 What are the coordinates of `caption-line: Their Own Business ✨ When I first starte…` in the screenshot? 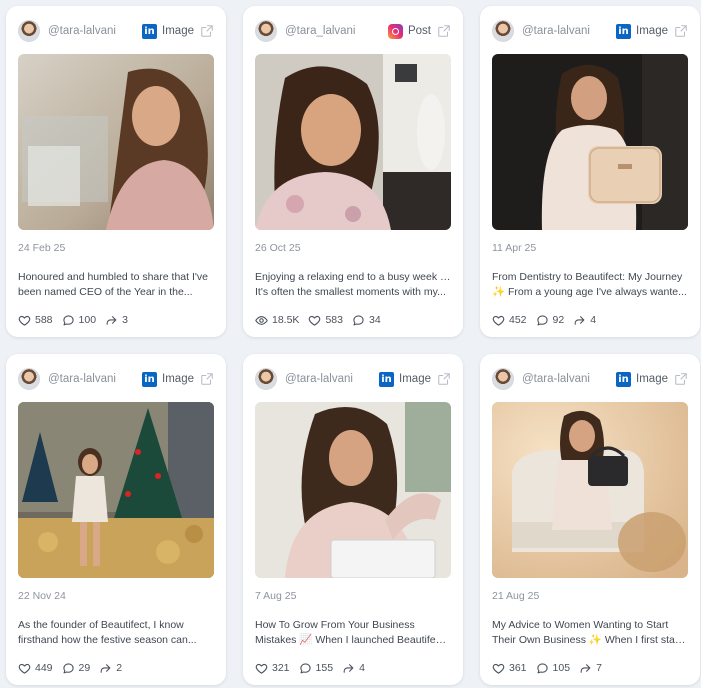 It's located at (590, 639).